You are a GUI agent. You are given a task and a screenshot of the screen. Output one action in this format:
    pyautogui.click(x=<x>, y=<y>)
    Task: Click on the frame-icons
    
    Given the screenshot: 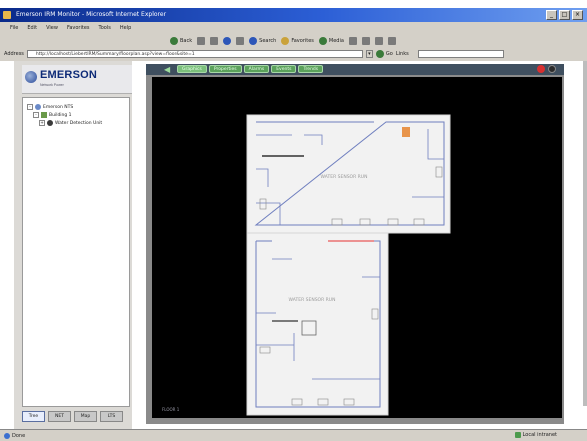 What is the action you would take?
    pyautogui.click(x=546, y=69)
    